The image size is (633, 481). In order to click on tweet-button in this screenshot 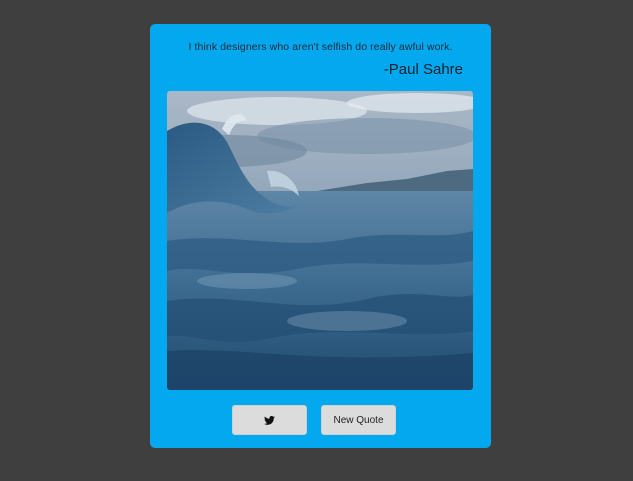, I will do `click(269, 420)`.